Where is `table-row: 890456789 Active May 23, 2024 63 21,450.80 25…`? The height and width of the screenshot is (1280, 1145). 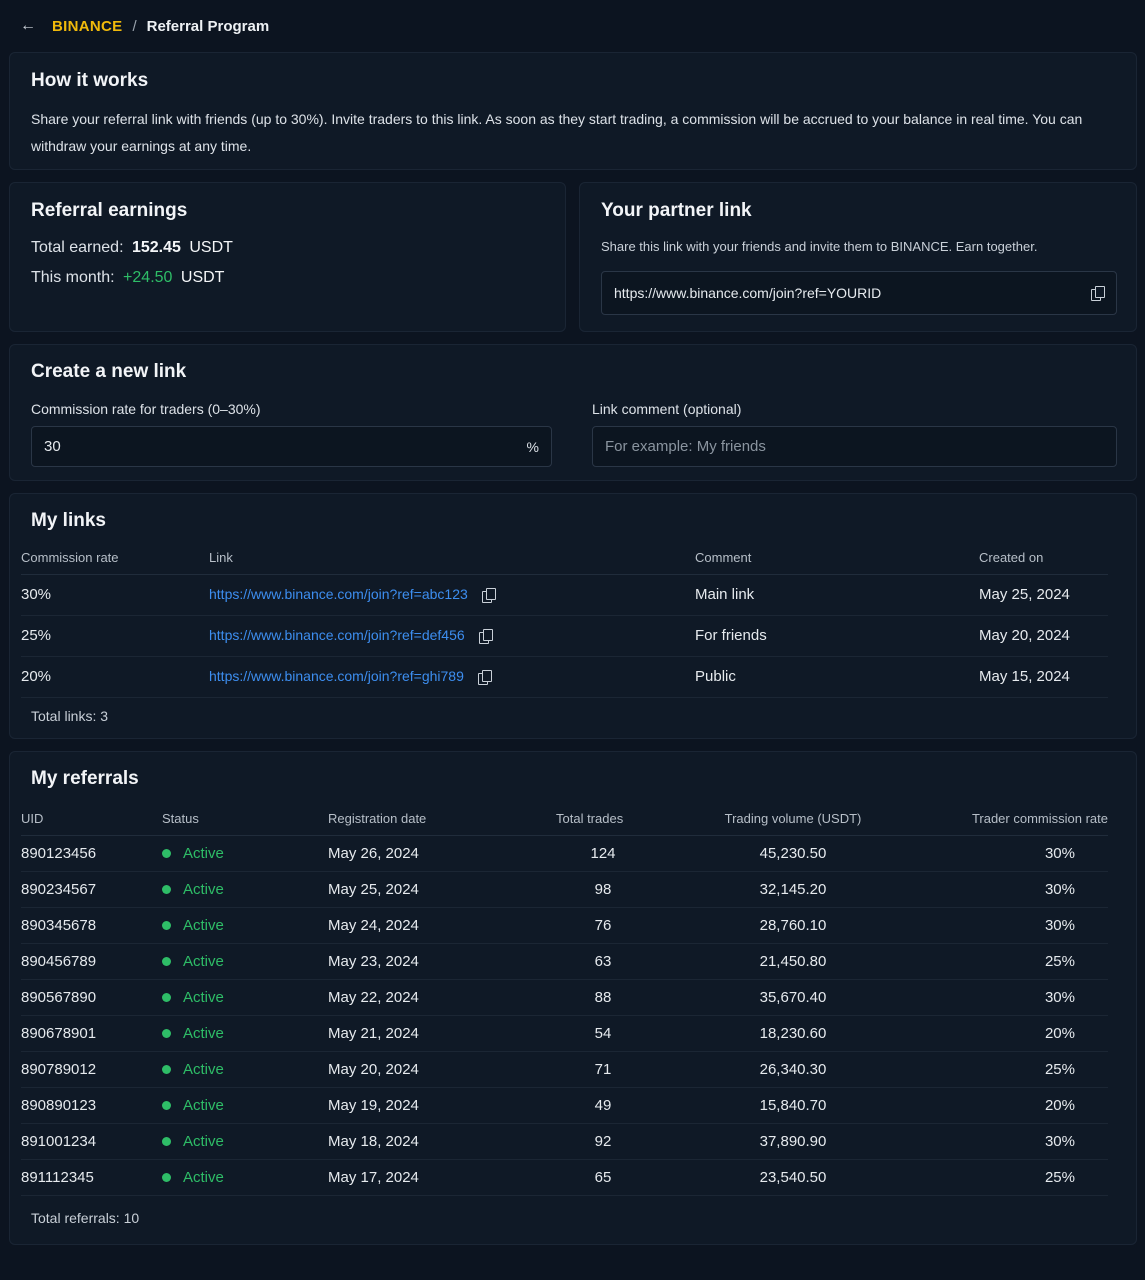 table-row: 890456789 Active May 23, 2024 63 21,450.80 25… is located at coordinates (564, 961).